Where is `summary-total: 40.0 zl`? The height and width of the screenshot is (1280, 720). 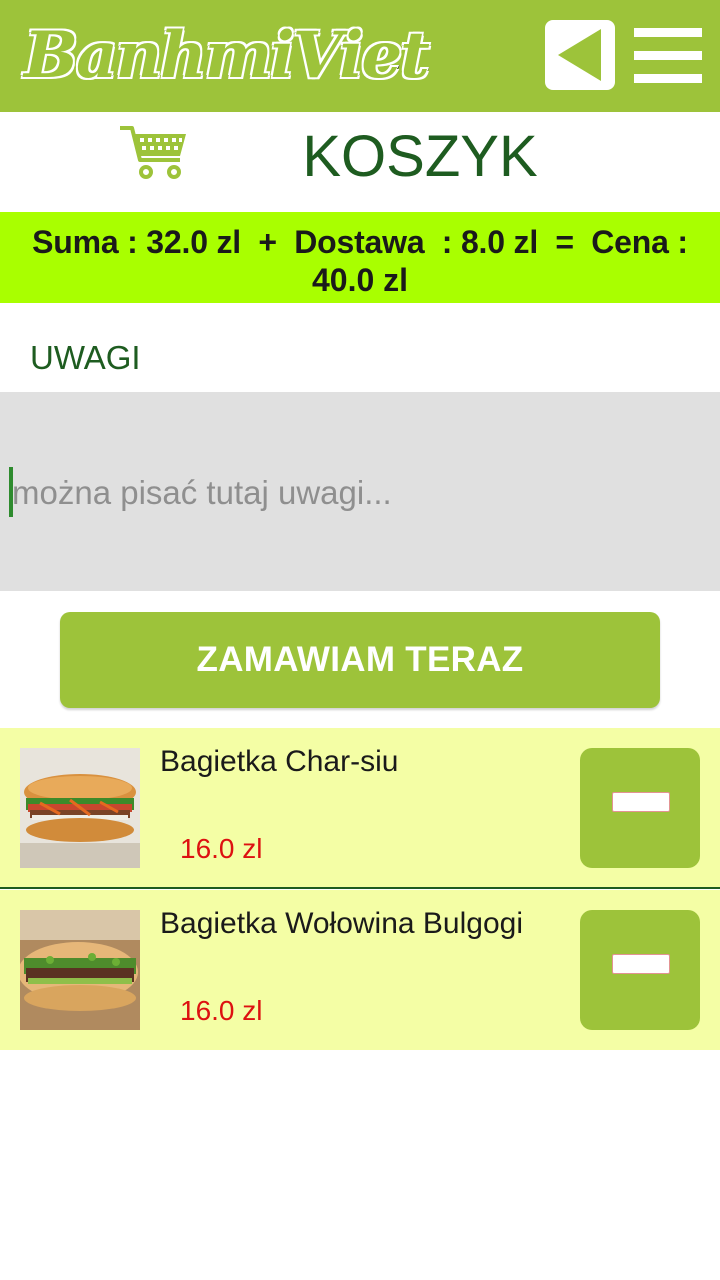
summary-total: 40.0 zl is located at coordinates (360, 280).